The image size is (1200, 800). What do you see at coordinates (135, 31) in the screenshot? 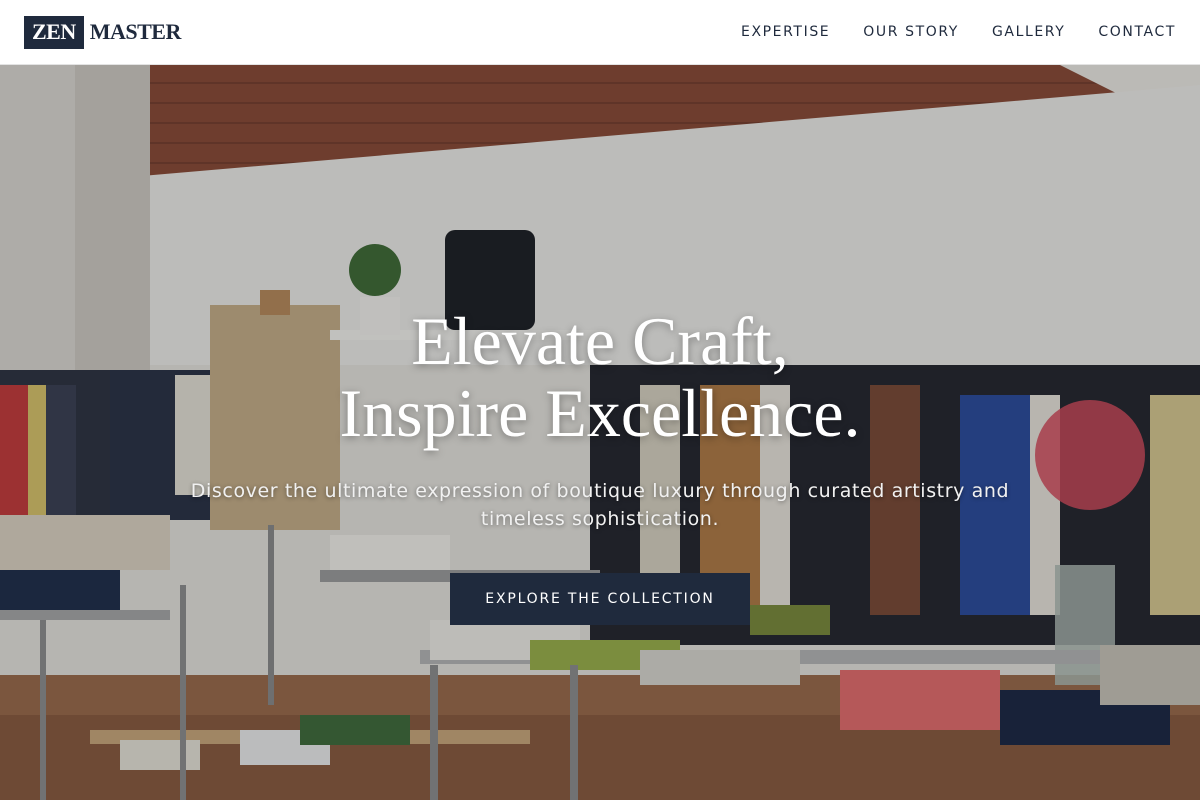
I see `logo-text: MASTER` at bounding box center [135, 31].